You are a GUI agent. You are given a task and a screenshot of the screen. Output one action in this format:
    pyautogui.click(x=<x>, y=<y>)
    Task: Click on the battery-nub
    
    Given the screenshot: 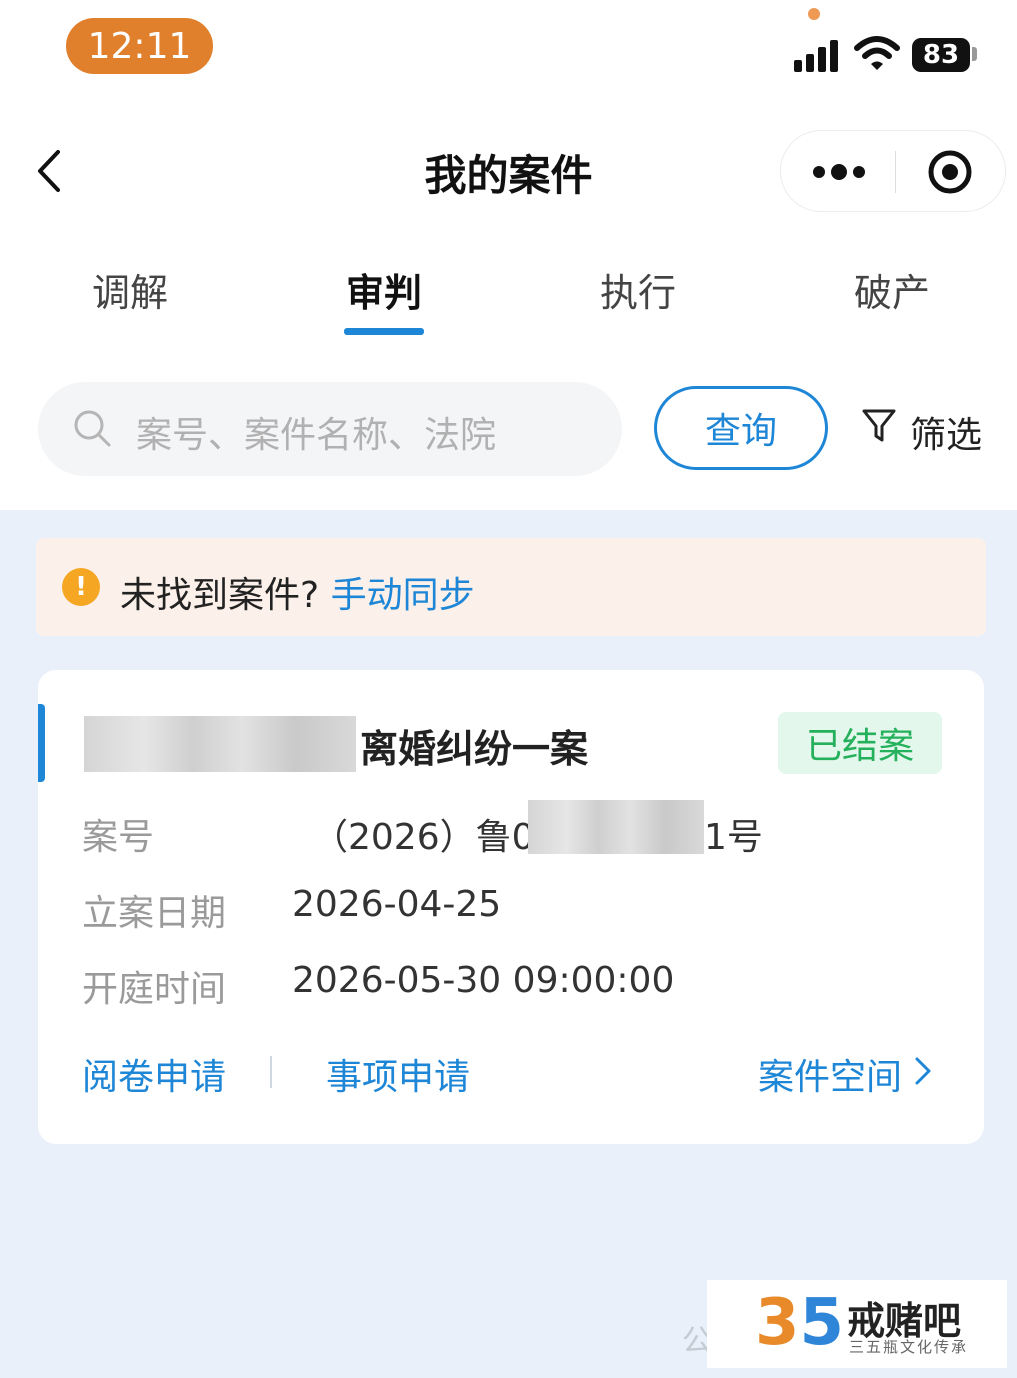 What is the action you would take?
    pyautogui.click(x=974, y=54)
    